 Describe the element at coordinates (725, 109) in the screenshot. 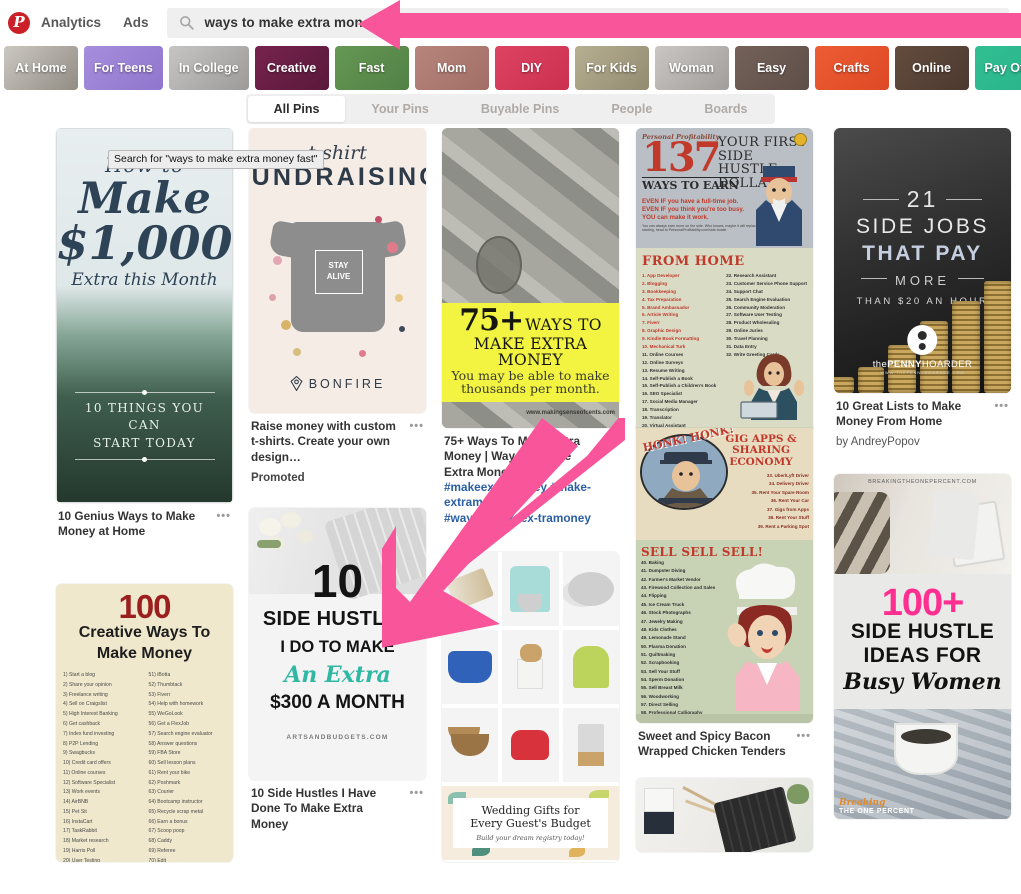

I see `tab-boards: Boards` at that location.